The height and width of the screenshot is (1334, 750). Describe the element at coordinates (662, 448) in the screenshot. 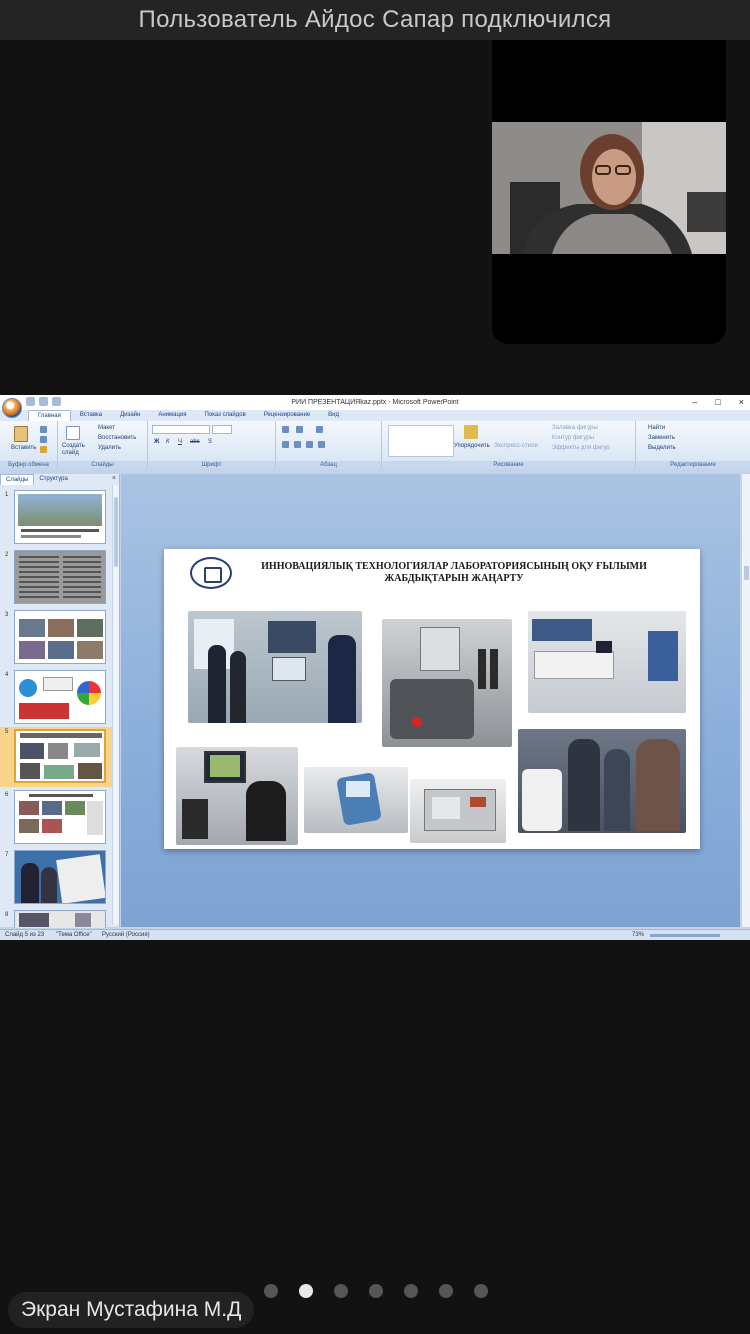

I see `select-button: Выделить` at that location.